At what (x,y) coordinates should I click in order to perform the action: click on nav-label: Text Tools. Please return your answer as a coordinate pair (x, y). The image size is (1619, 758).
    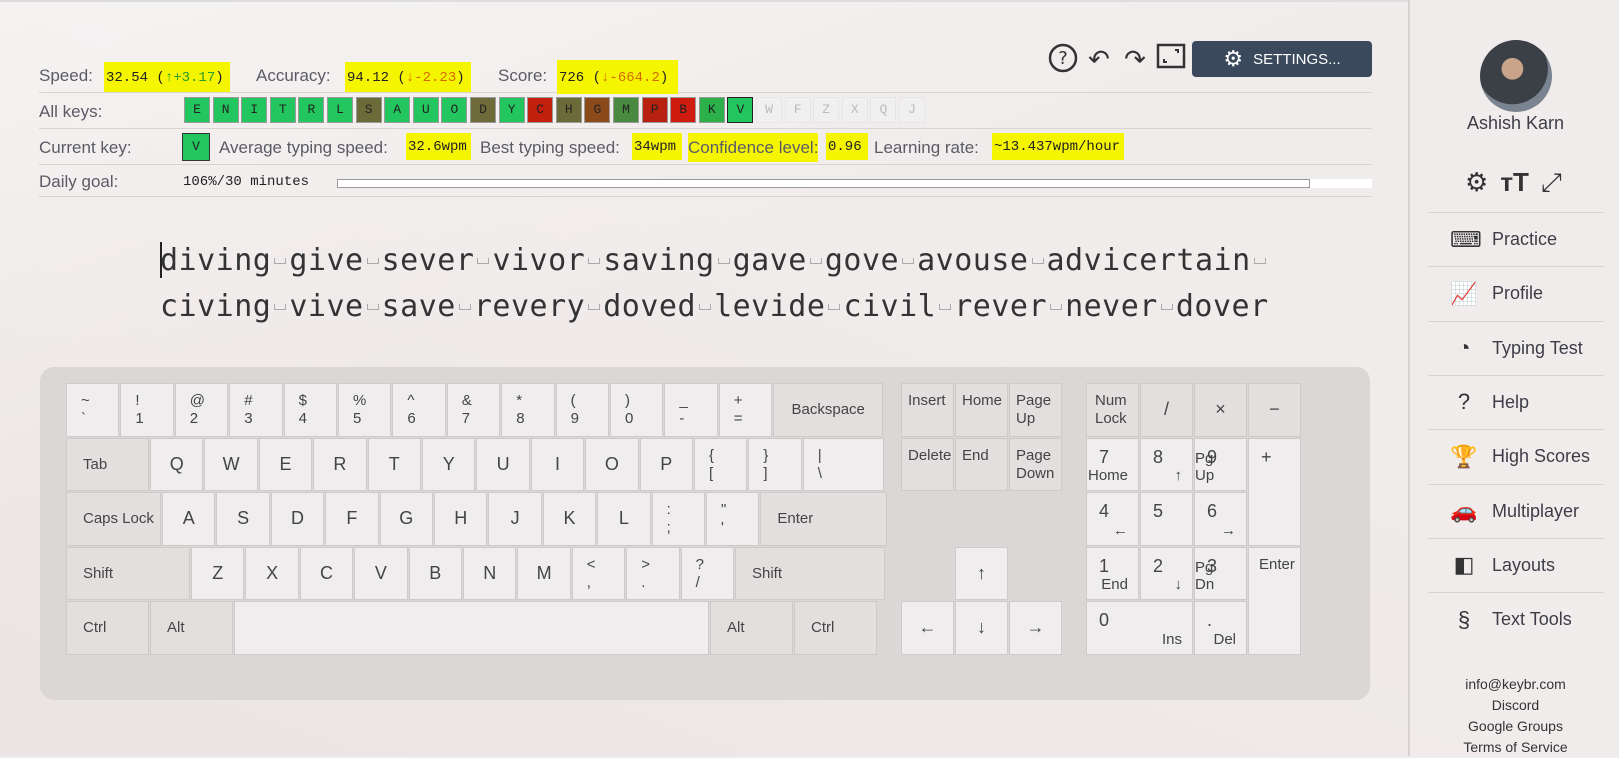
    Looking at the image, I should click on (1532, 619).